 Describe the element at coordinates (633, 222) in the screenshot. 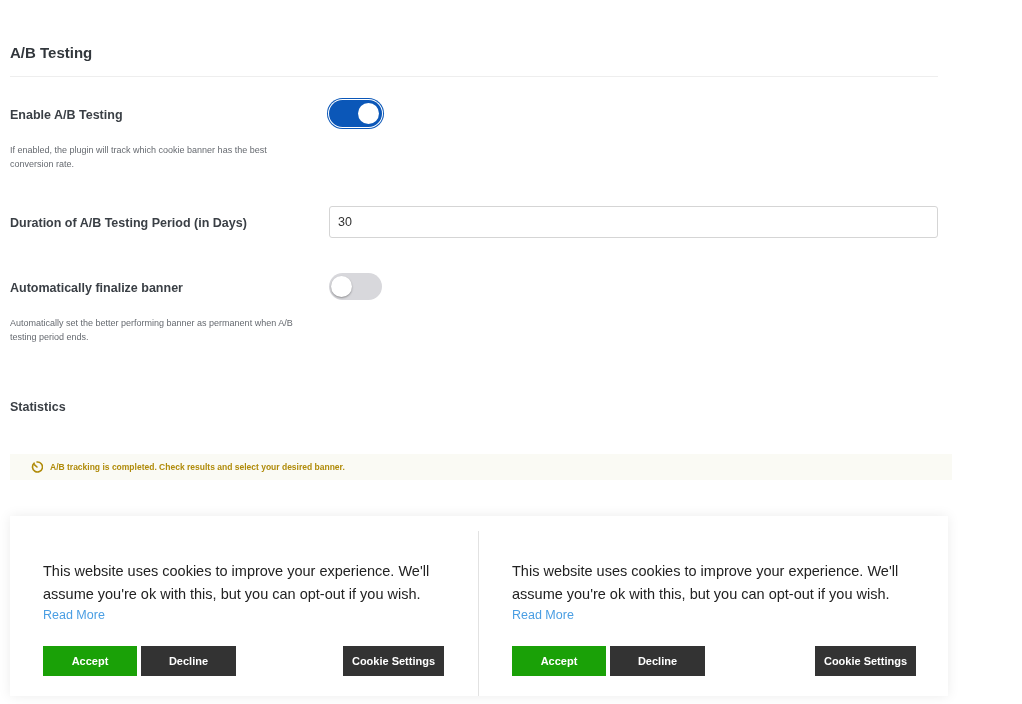

I see `number-input: 30` at that location.